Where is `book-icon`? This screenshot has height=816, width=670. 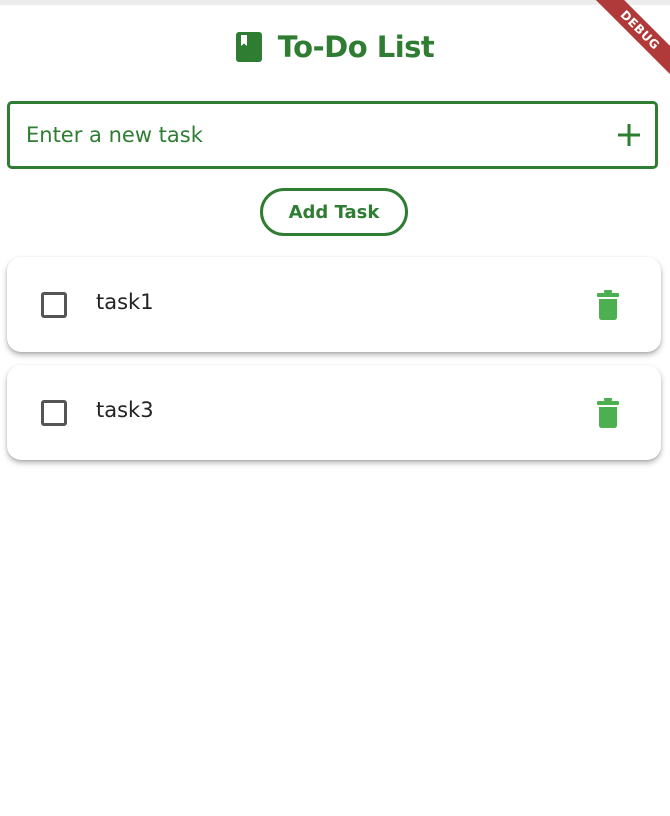 book-icon is located at coordinates (248, 47).